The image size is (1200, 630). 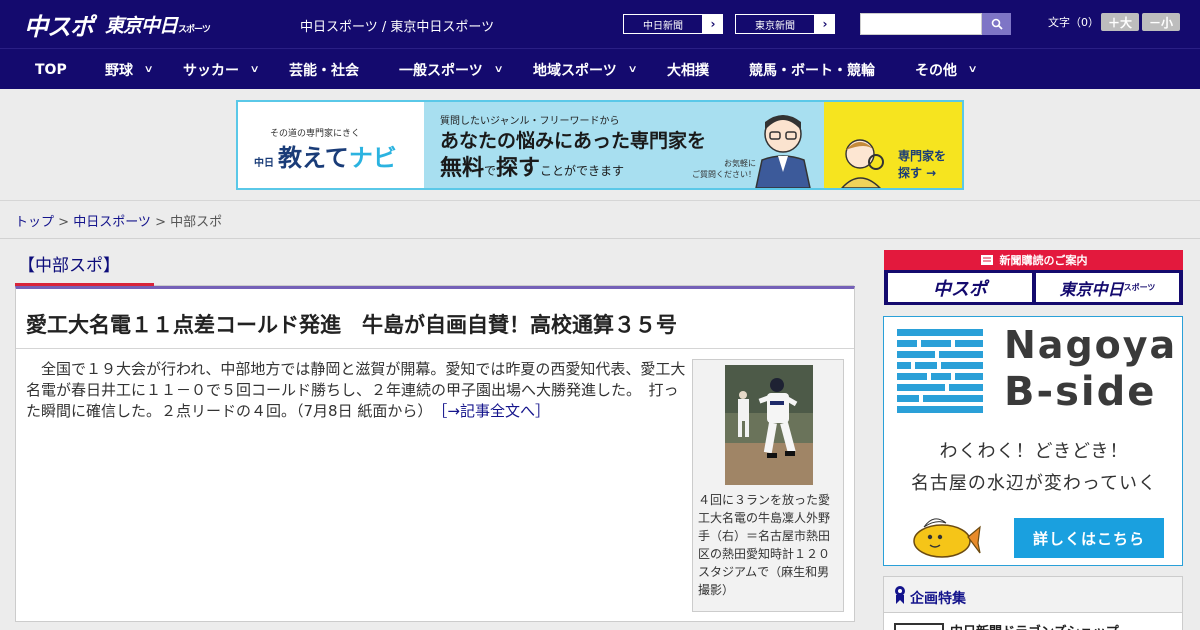 What do you see at coordinates (530, 121) in the screenshot?
I see `ad-question: 質問したいジャンル・フリーワードから` at bounding box center [530, 121].